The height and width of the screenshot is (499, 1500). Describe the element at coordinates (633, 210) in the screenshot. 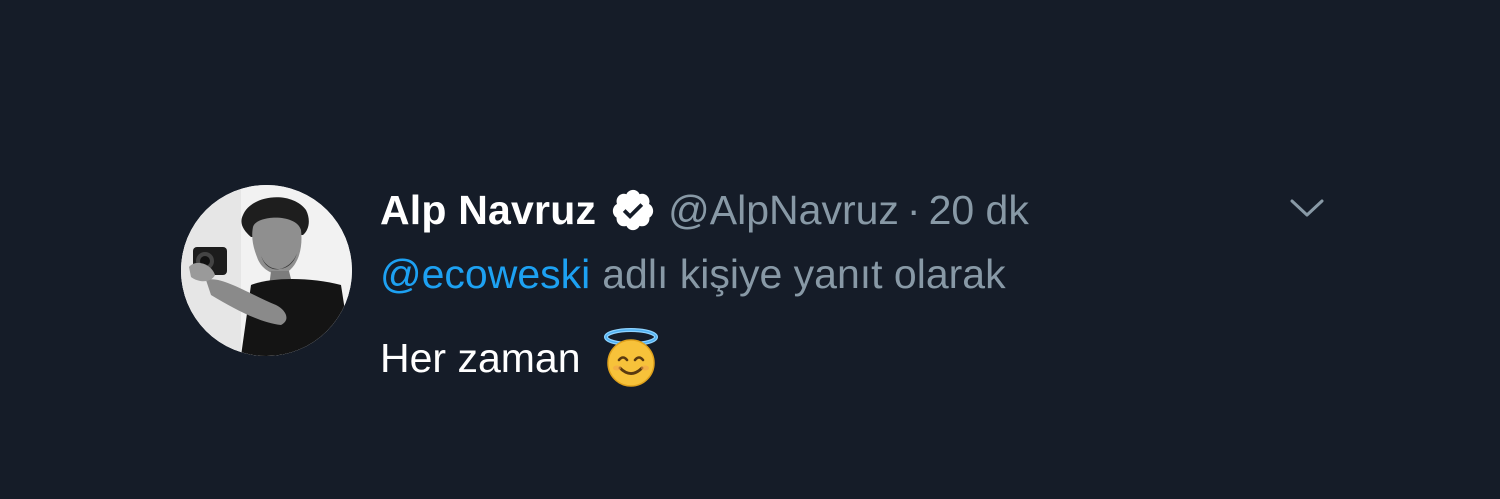

I see `verified-badge-icon` at that location.